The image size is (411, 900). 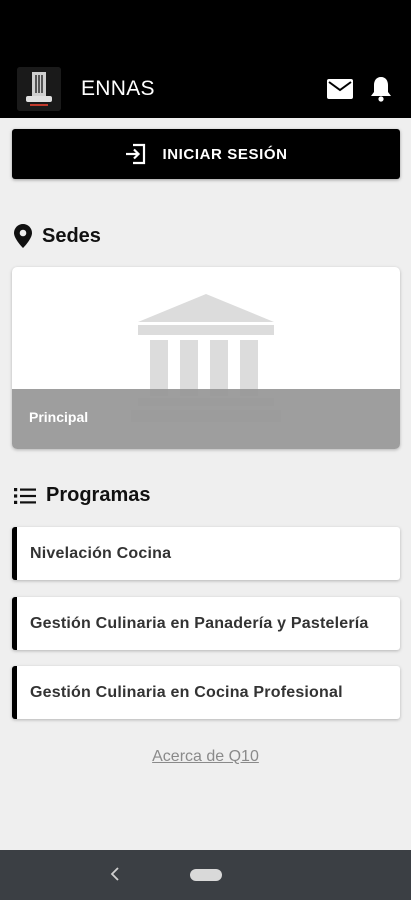 What do you see at coordinates (381, 89) in the screenshot?
I see `bell-icon` at bounding box center [381, 89].